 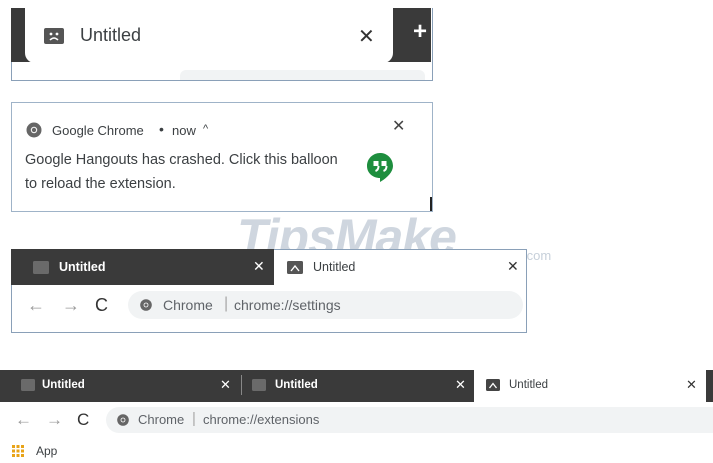 What do you see at coordinates (142, 267) in the screenshot?
I see `tab-untitled-inactive` at bounding box center [142, 267].